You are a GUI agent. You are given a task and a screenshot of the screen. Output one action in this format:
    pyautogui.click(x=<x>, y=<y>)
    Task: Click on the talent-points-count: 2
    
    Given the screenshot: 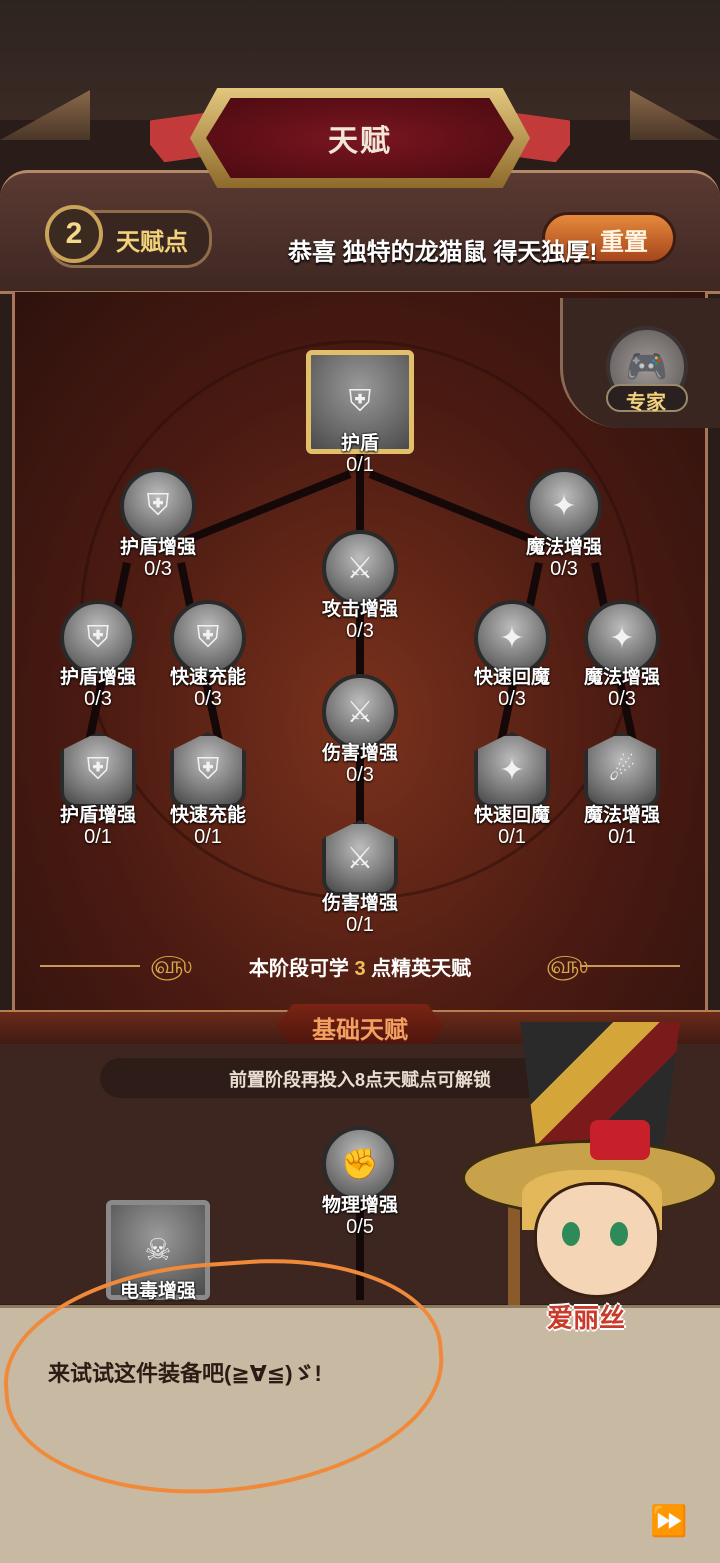 What is the action you would take?
    pyautogui.click(x=74, y=234)
    